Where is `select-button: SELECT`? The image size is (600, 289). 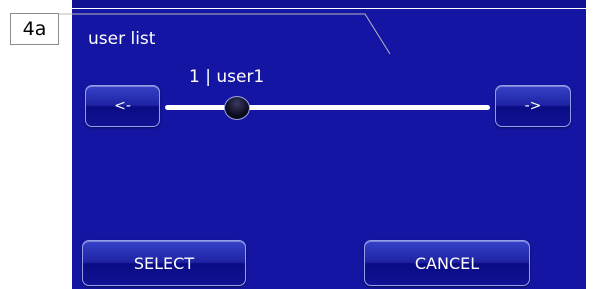
select-button: SELECT is located at coordinates (164, 263).